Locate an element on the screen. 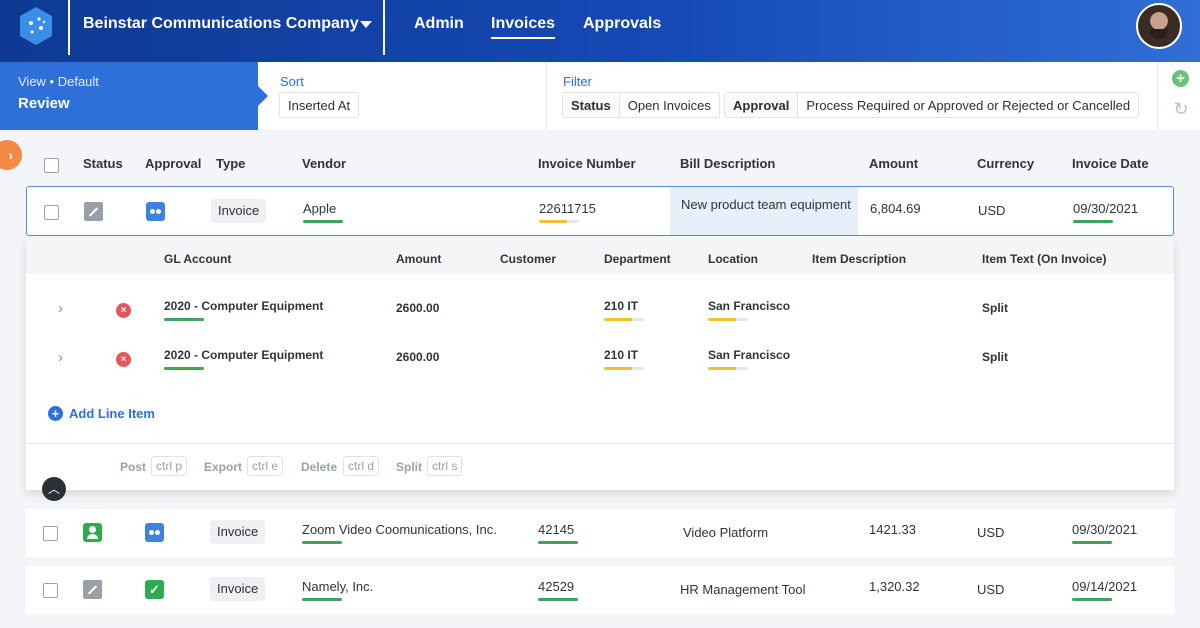 This screenshot has width=1200, height=628. col-status: Status is located at coordinates (103, 163).